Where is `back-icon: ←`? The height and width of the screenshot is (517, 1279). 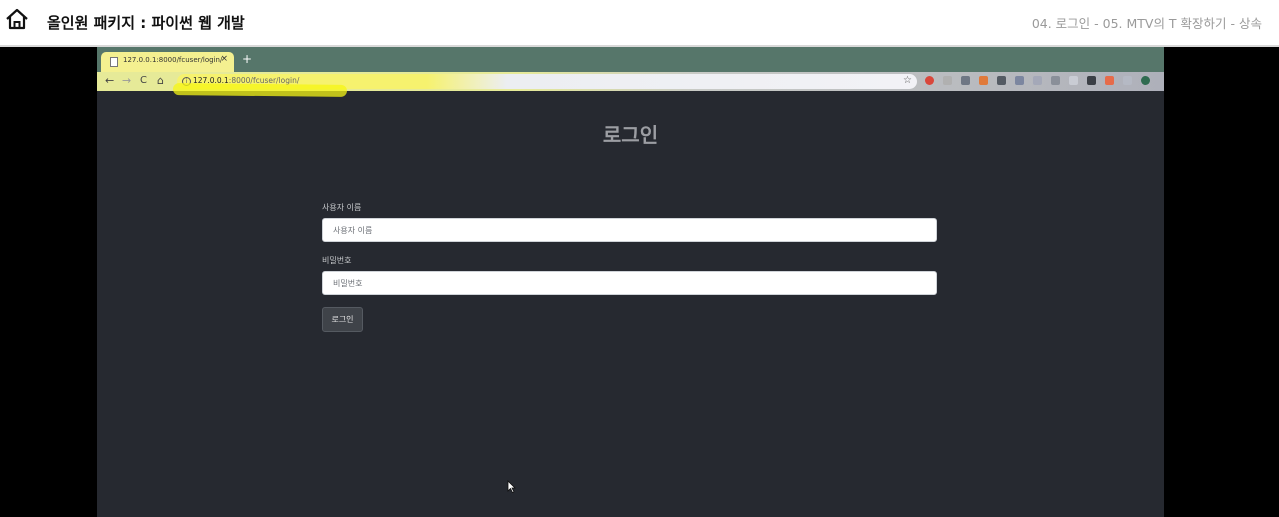
back-icon: ← is located at coordinates (109, 81).